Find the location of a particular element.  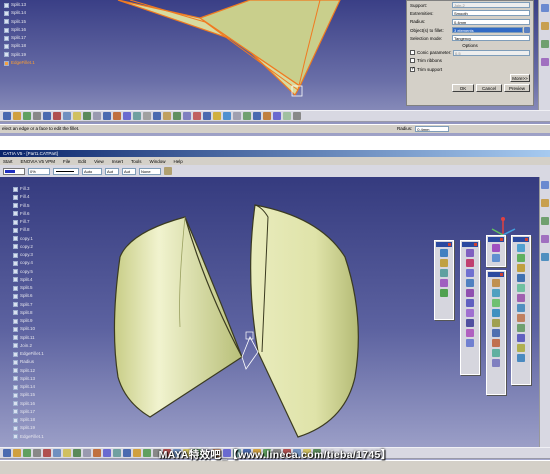

radius-status-input: 0.4mm is located at coordinates (432, 129).